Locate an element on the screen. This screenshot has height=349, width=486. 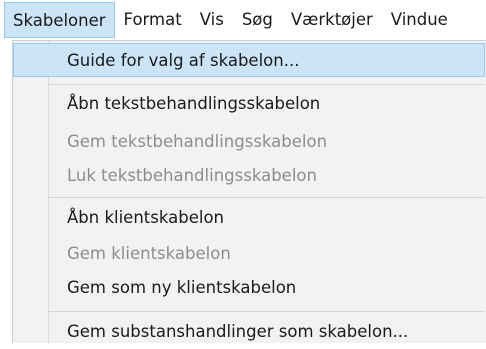
menu-vis: Vis is located at coordinates (212, 20).